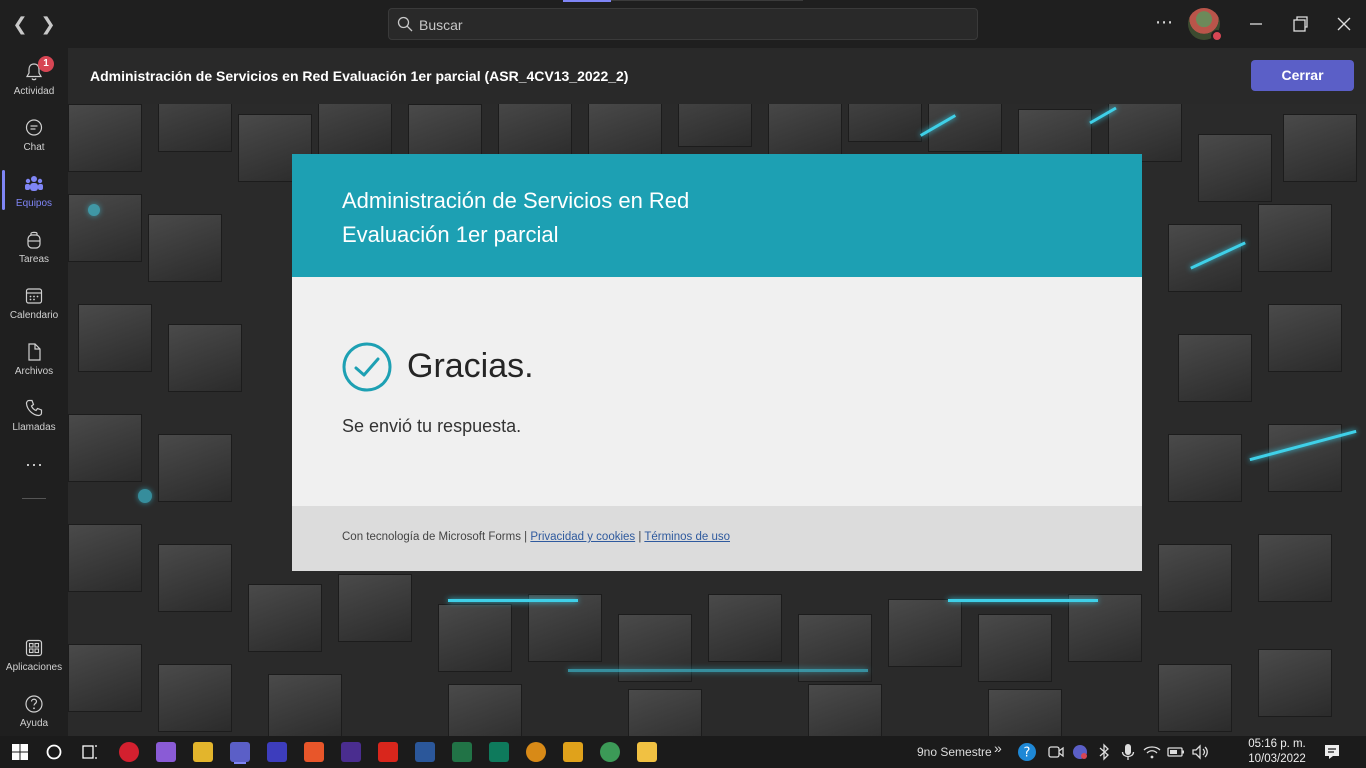  I want to click on sidebar-item-llamadas: Llamadas, so click(34, 416).